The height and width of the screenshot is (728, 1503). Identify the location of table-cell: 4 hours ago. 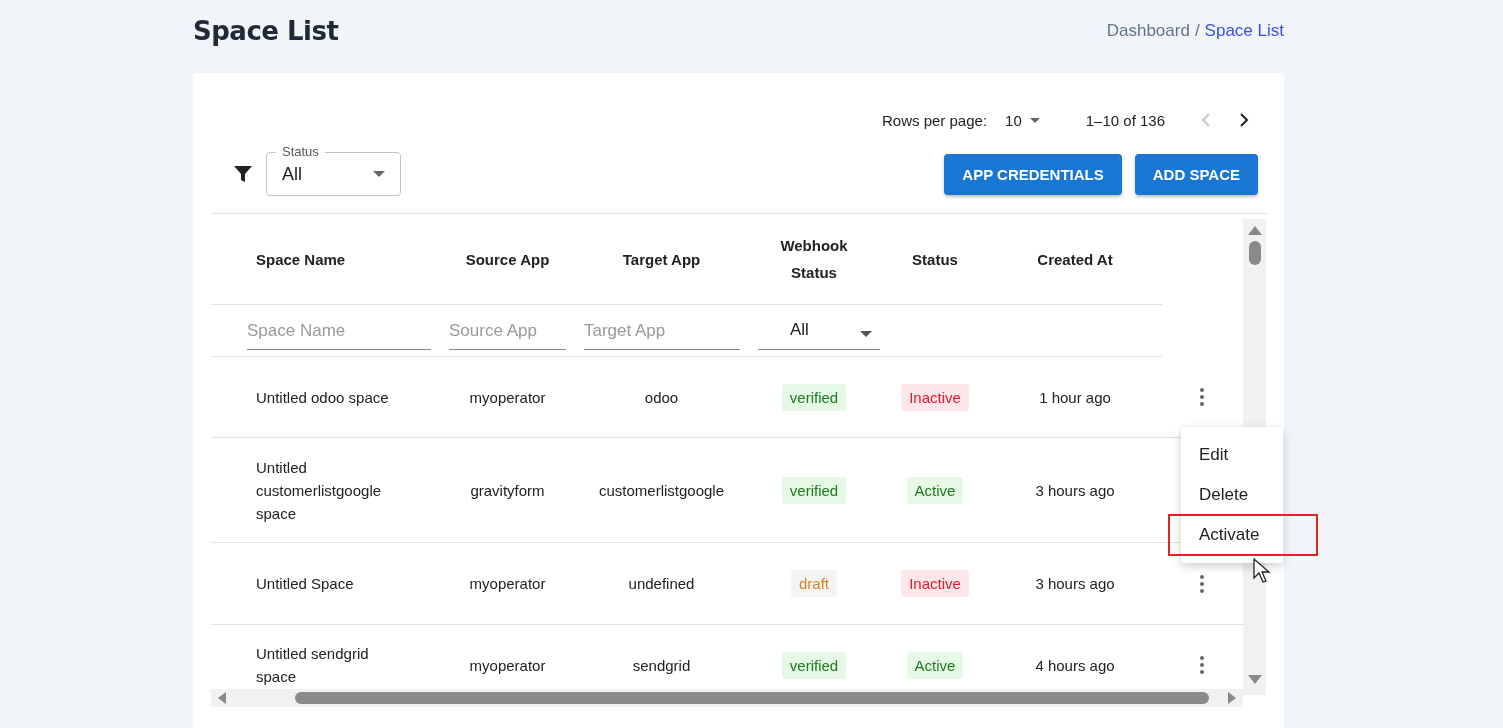
(1075, 665).